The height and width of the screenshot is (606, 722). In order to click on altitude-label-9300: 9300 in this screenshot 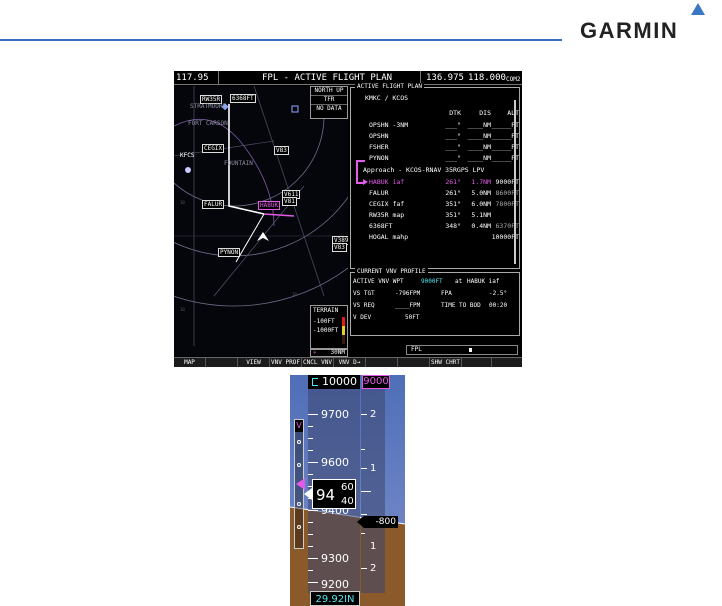, I will do `click(335, 558)`.